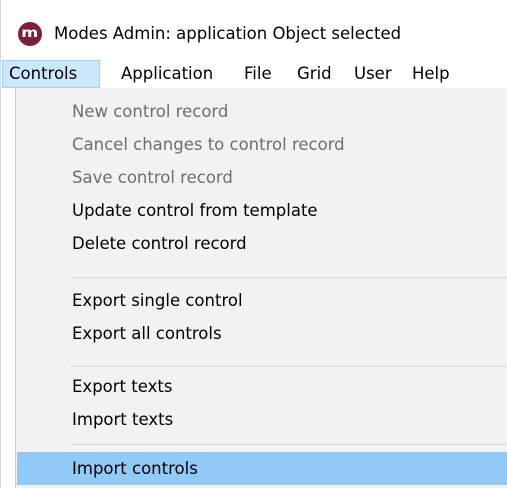 This screenshot has height=488, width=507. Describe the element at coordinates (431, 74) in the screenshot. I see `menu-help: Help` at that location.